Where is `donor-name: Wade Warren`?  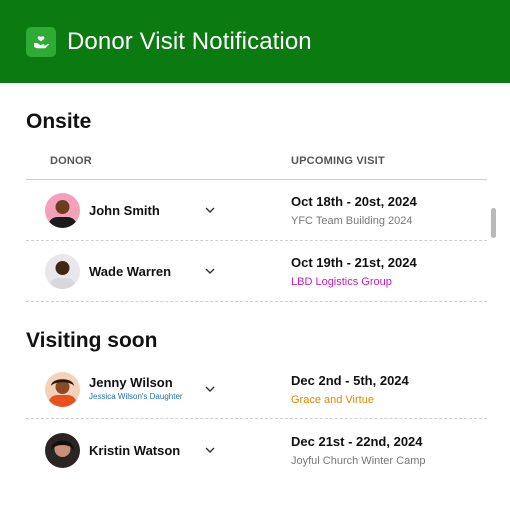
donor-name: Wade Warren is located at coordinates (130, 271).